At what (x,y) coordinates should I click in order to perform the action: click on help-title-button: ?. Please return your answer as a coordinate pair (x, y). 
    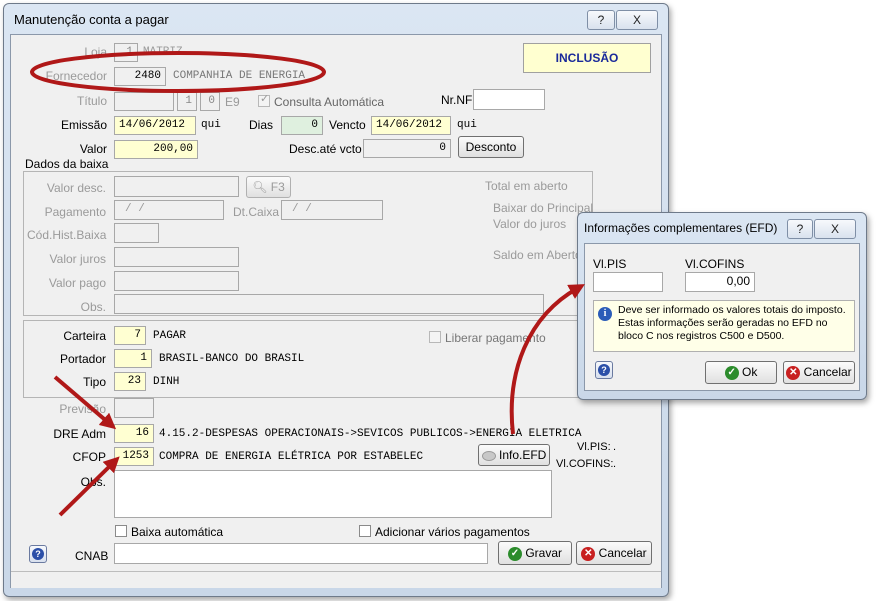
    Looking at the image, I should click on (601, 20).